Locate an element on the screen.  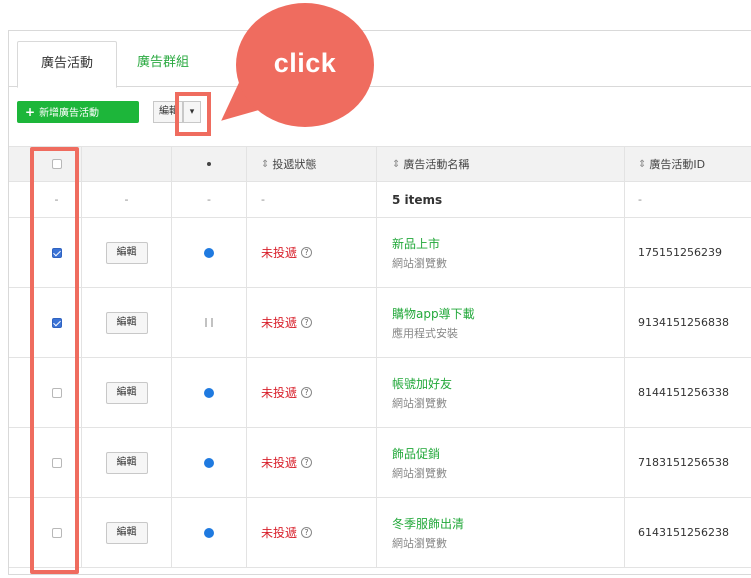
summary-count: 5 items is located at coordinates (501, 199).